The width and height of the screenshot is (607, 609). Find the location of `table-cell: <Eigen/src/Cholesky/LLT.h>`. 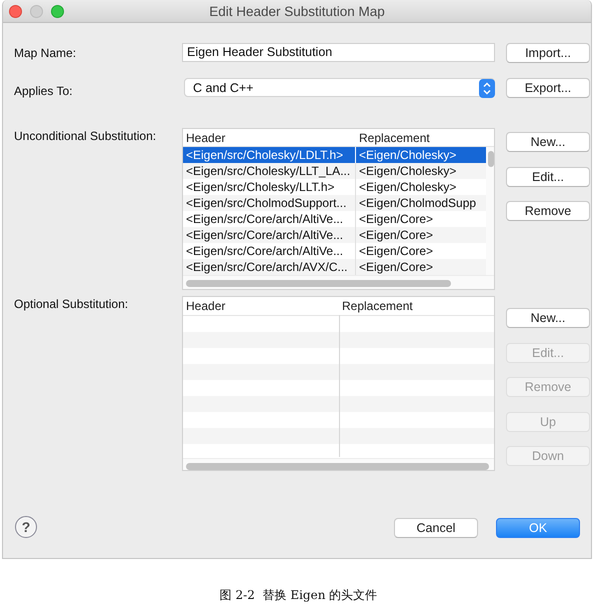

table-cell: <Eigen/src/Cholesky/LLT.h> is located at coordinates (269, 187).